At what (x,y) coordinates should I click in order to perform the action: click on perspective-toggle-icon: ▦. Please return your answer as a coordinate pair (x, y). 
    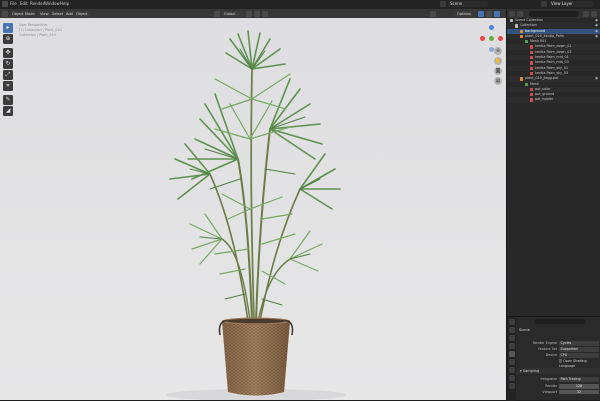
    Looking at the image, I should click on (498, 81).